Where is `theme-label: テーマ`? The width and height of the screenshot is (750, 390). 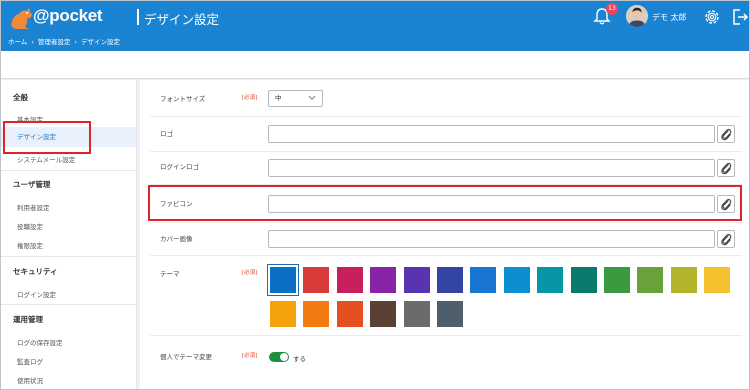
theme-label: テーマ is located at coordinates (170, 274).